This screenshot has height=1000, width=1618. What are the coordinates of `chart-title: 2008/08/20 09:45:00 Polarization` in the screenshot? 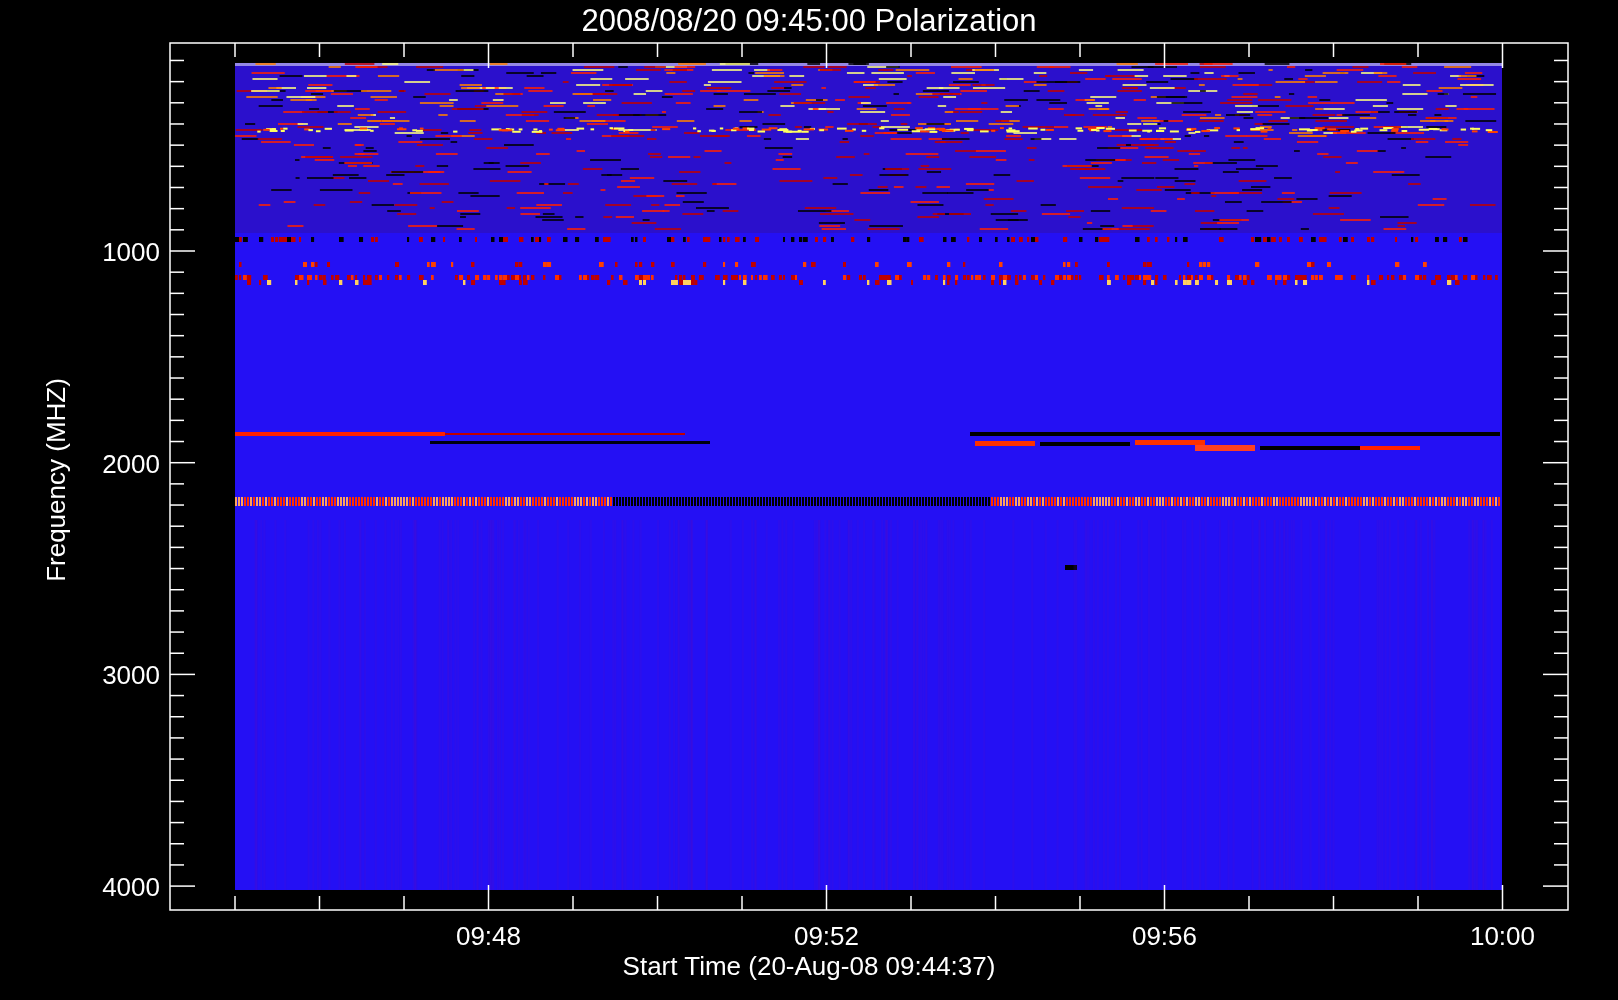 It's located at (809, 20).